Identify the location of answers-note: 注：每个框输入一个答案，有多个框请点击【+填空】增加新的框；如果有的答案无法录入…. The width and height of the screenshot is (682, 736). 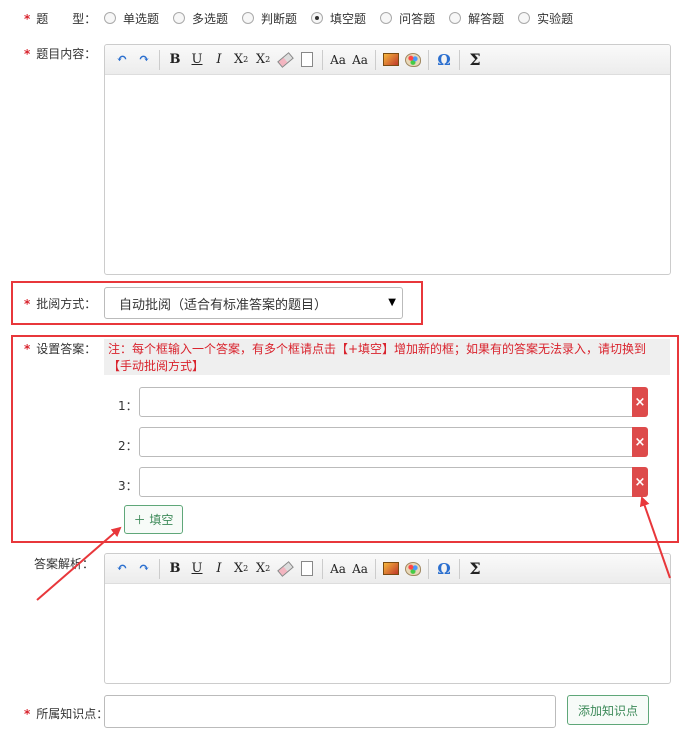
(387, 357).